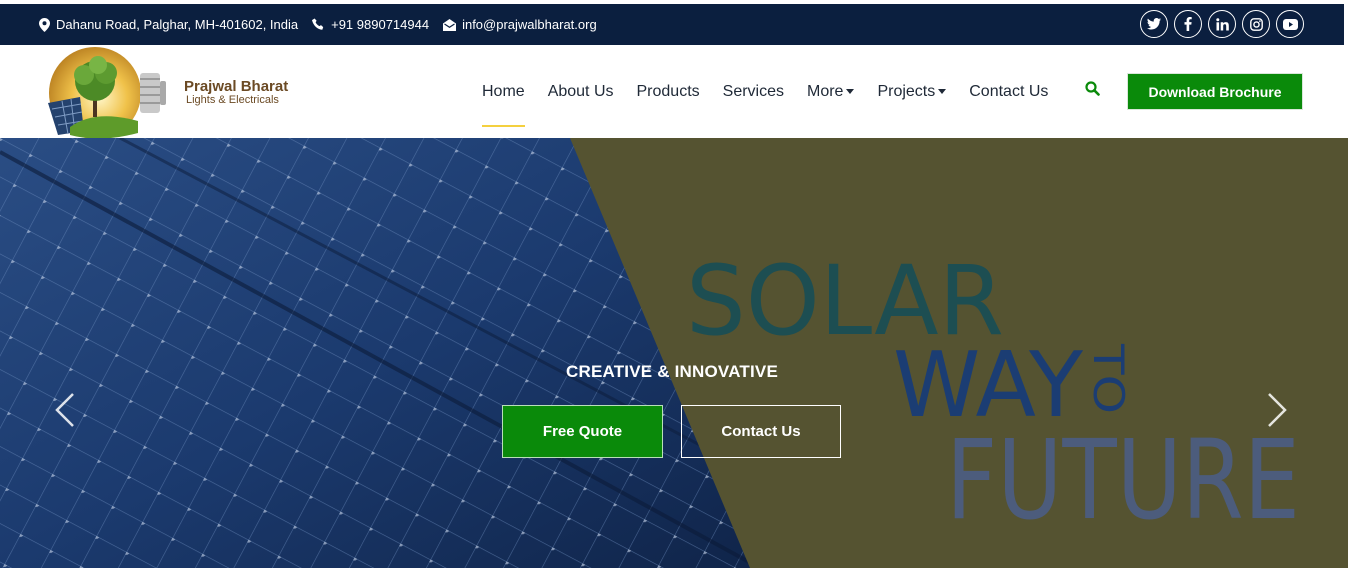 This screenshot has width=1348, height=568. I want to click on facebook-link, so click(1188, 24).